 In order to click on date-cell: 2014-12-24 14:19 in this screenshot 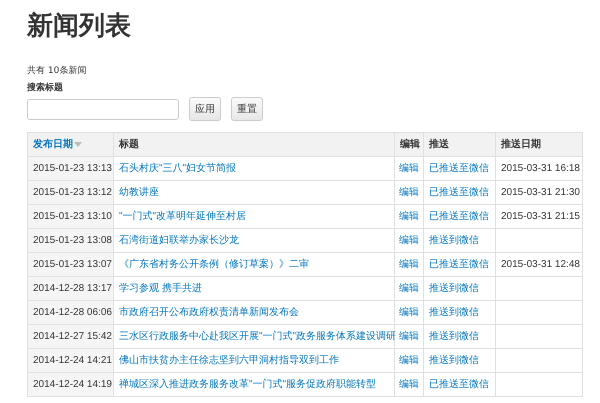, I will do `click(72, 384)`.